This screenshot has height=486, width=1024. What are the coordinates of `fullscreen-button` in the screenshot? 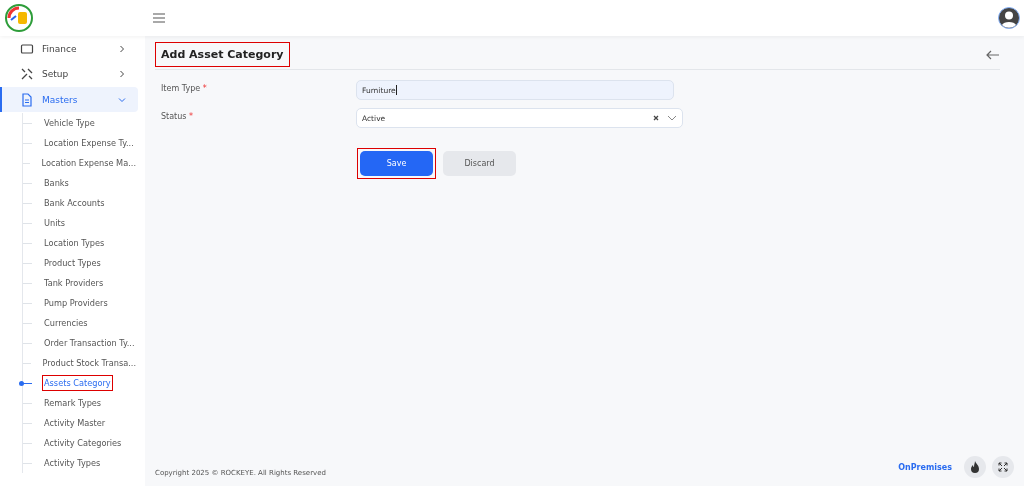 It's located at (1003, 467).